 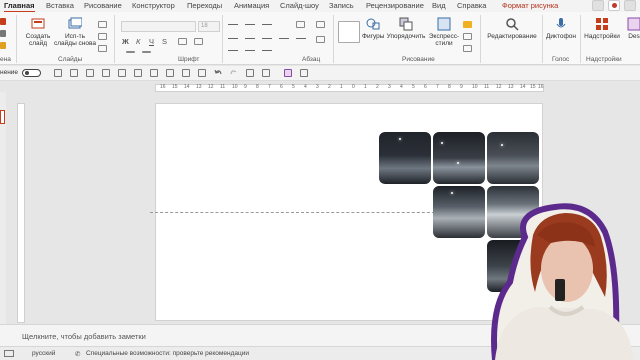 I want to click on new-slide-button: Создать слайд, so click(x=38, y=32).